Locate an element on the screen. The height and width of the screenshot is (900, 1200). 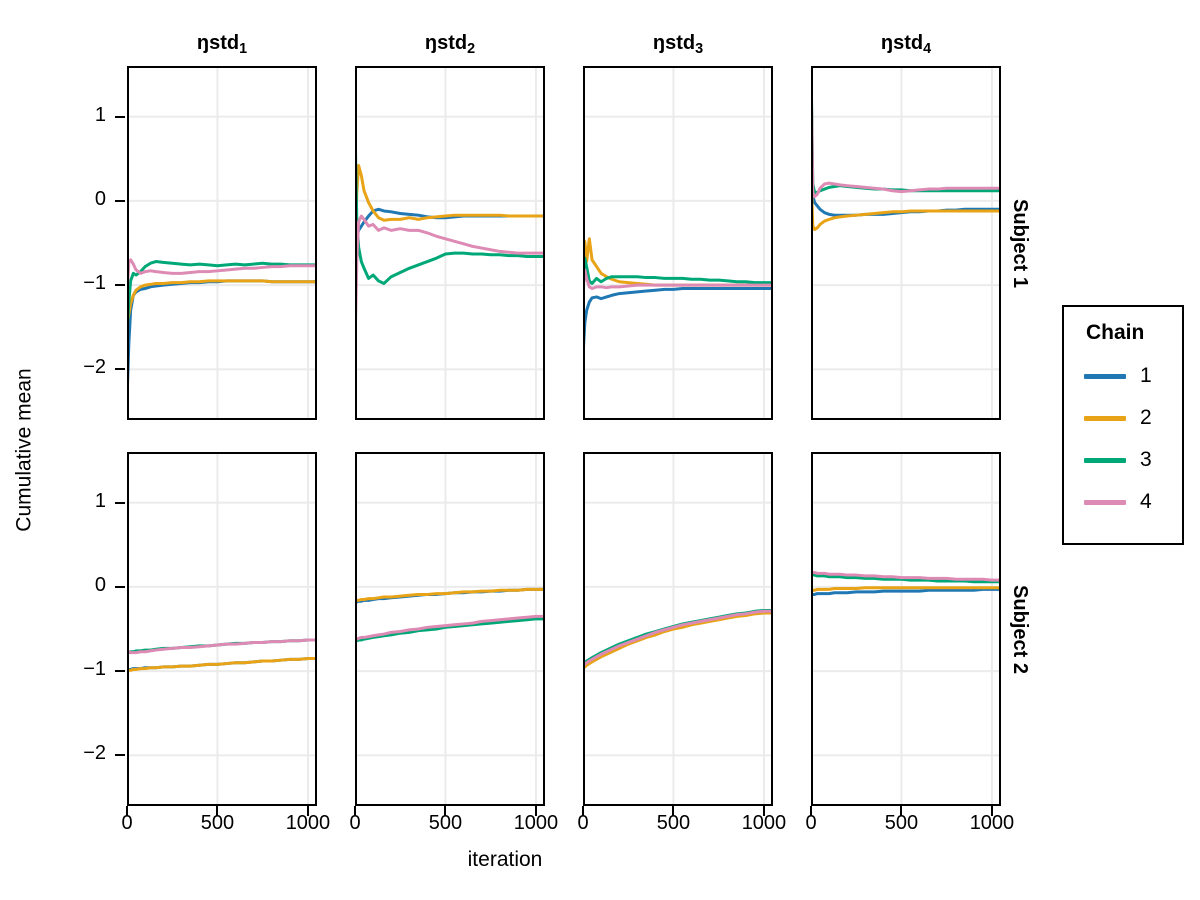
panel-subject-1-col3 is located at coordinates (678, 243).